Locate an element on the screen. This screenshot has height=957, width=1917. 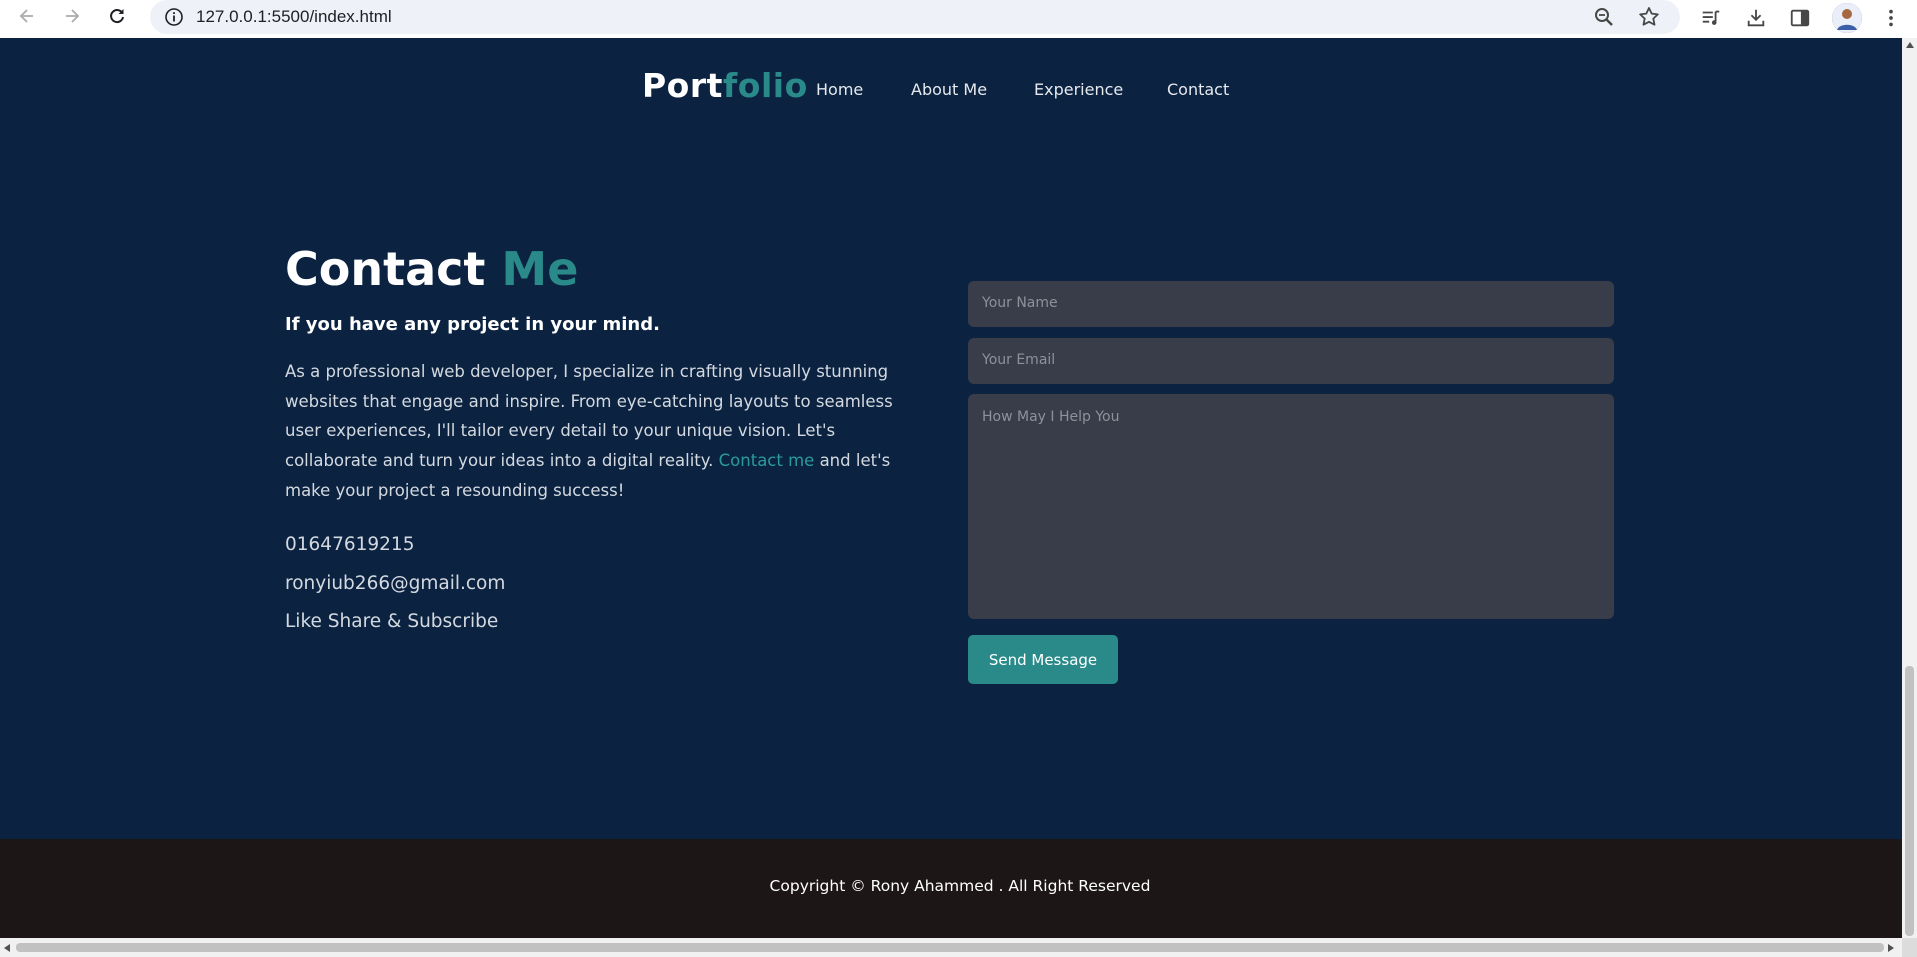
scroll-left-arrow-icon is located at coordinates (7, 948).